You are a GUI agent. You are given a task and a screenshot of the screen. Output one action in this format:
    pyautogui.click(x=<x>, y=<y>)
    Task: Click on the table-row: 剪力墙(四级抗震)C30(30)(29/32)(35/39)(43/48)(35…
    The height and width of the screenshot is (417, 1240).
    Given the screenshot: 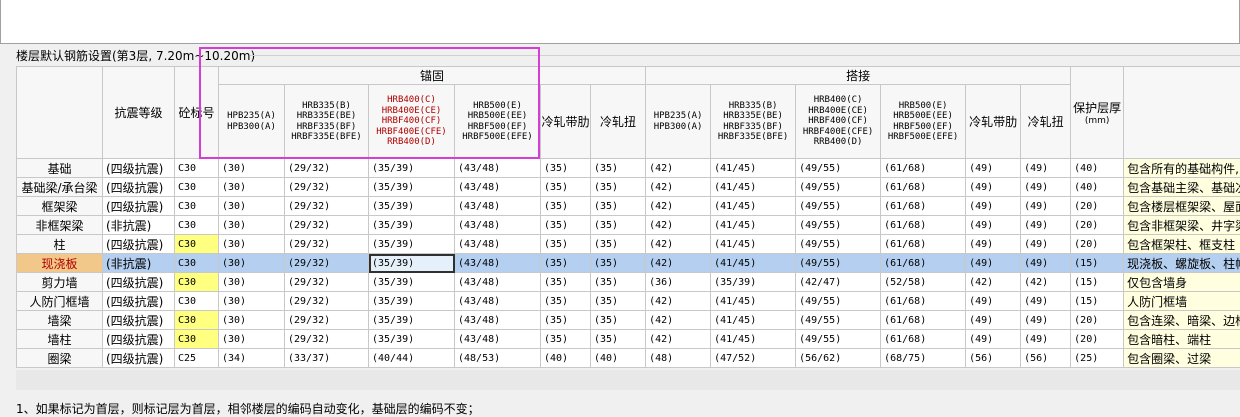 What is the action you would take?
    pyautogui.click(x=628, y=282)
    